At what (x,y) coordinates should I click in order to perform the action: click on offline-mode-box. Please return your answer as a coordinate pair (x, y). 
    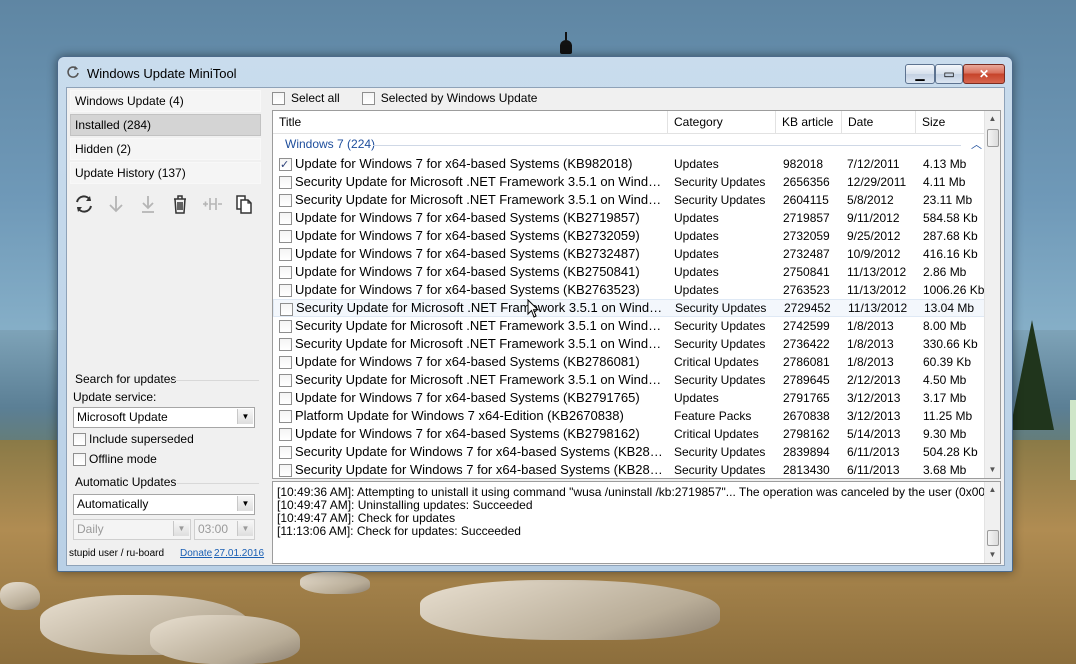
    Looking at the image, I should click on (79, 459).